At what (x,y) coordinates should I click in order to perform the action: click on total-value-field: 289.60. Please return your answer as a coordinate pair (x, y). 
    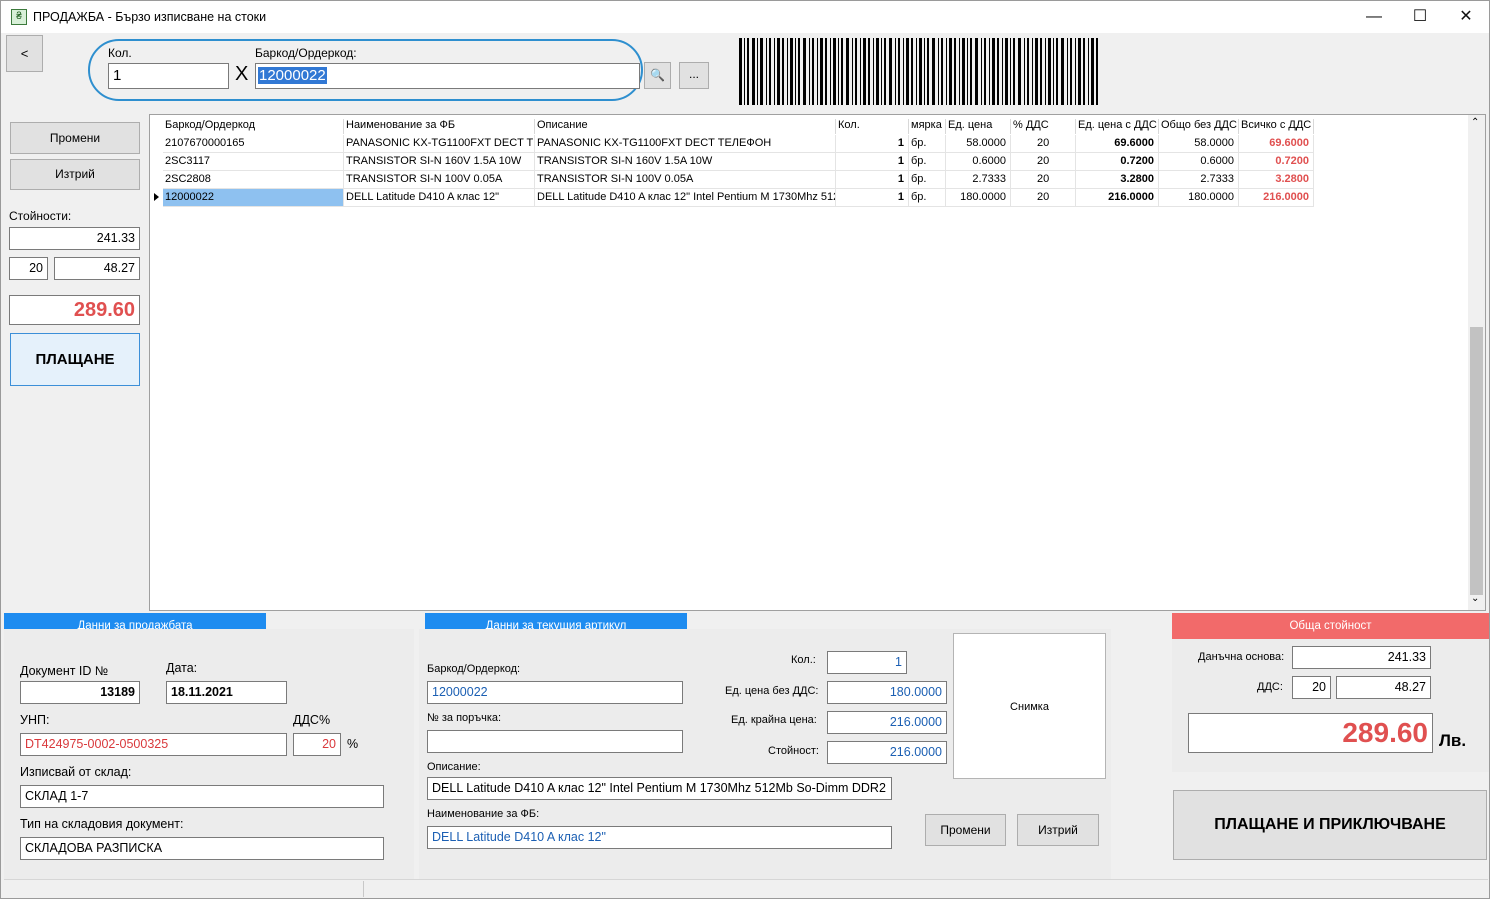
    Looking at the image, I should click on (74, 310).